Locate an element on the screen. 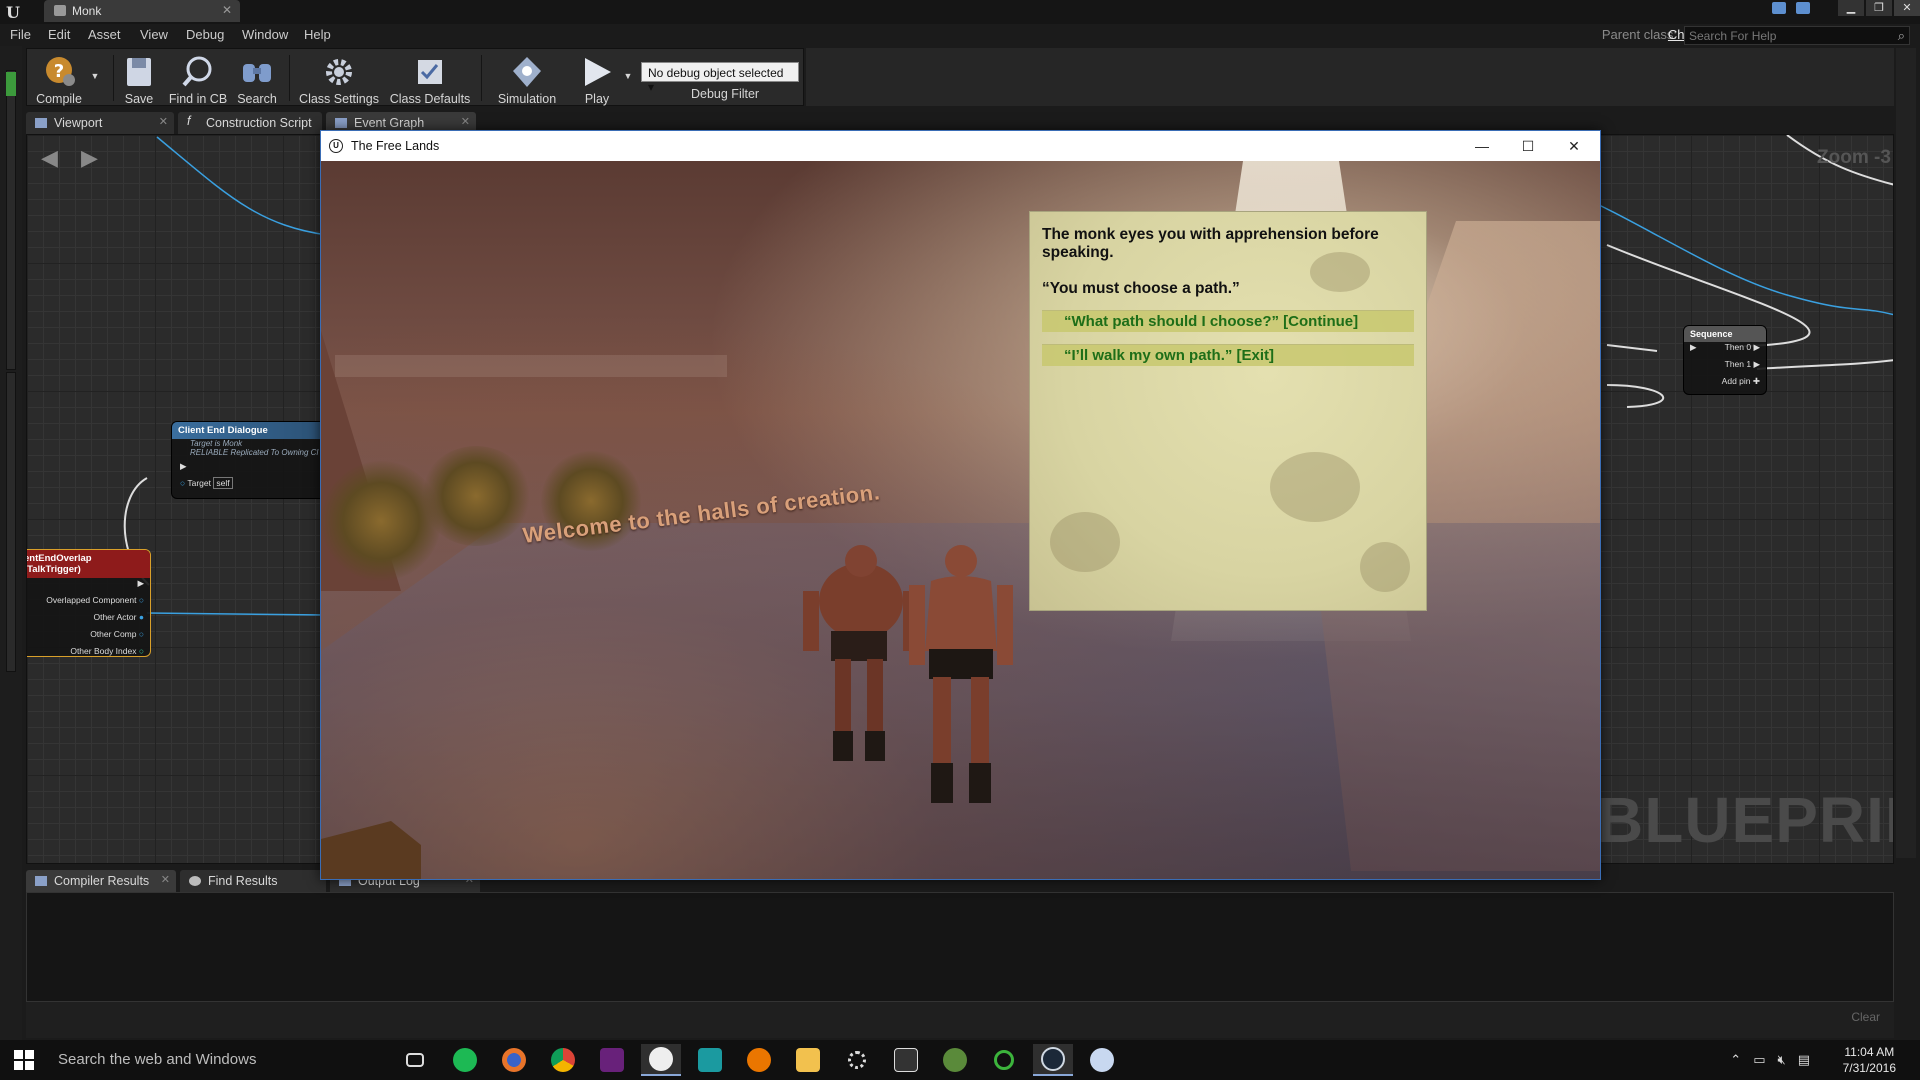 This screenshot has height=1080, width=1920. back-arrow-icon: ◀ is located at coordinates (49, 158).